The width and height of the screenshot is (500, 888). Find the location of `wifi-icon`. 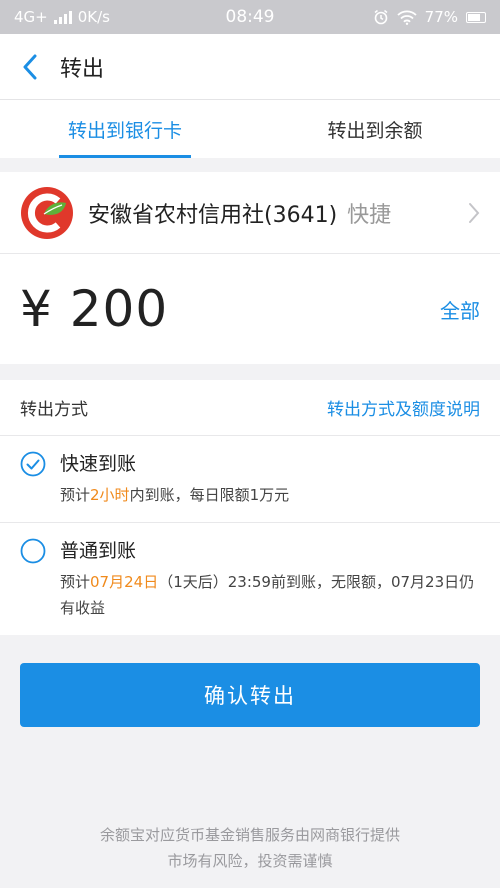

wifi-icon is located at coordinates (407, 17).